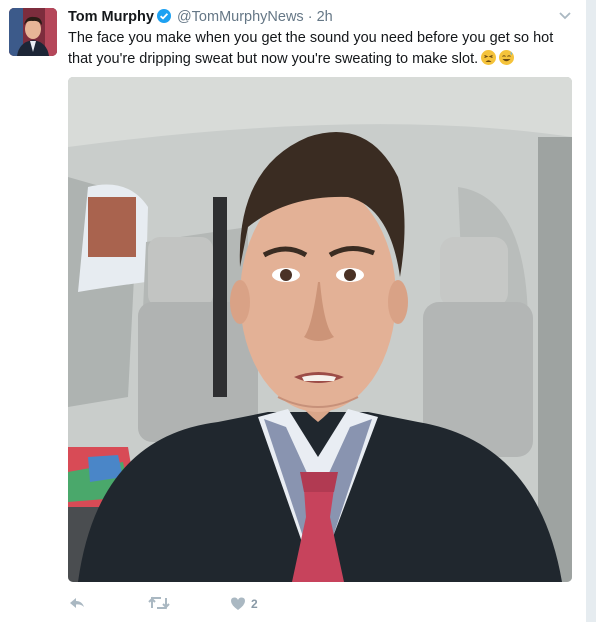 This screenshot has height=622, width=596. I want to click on like-count: 2, so click(254, 604).